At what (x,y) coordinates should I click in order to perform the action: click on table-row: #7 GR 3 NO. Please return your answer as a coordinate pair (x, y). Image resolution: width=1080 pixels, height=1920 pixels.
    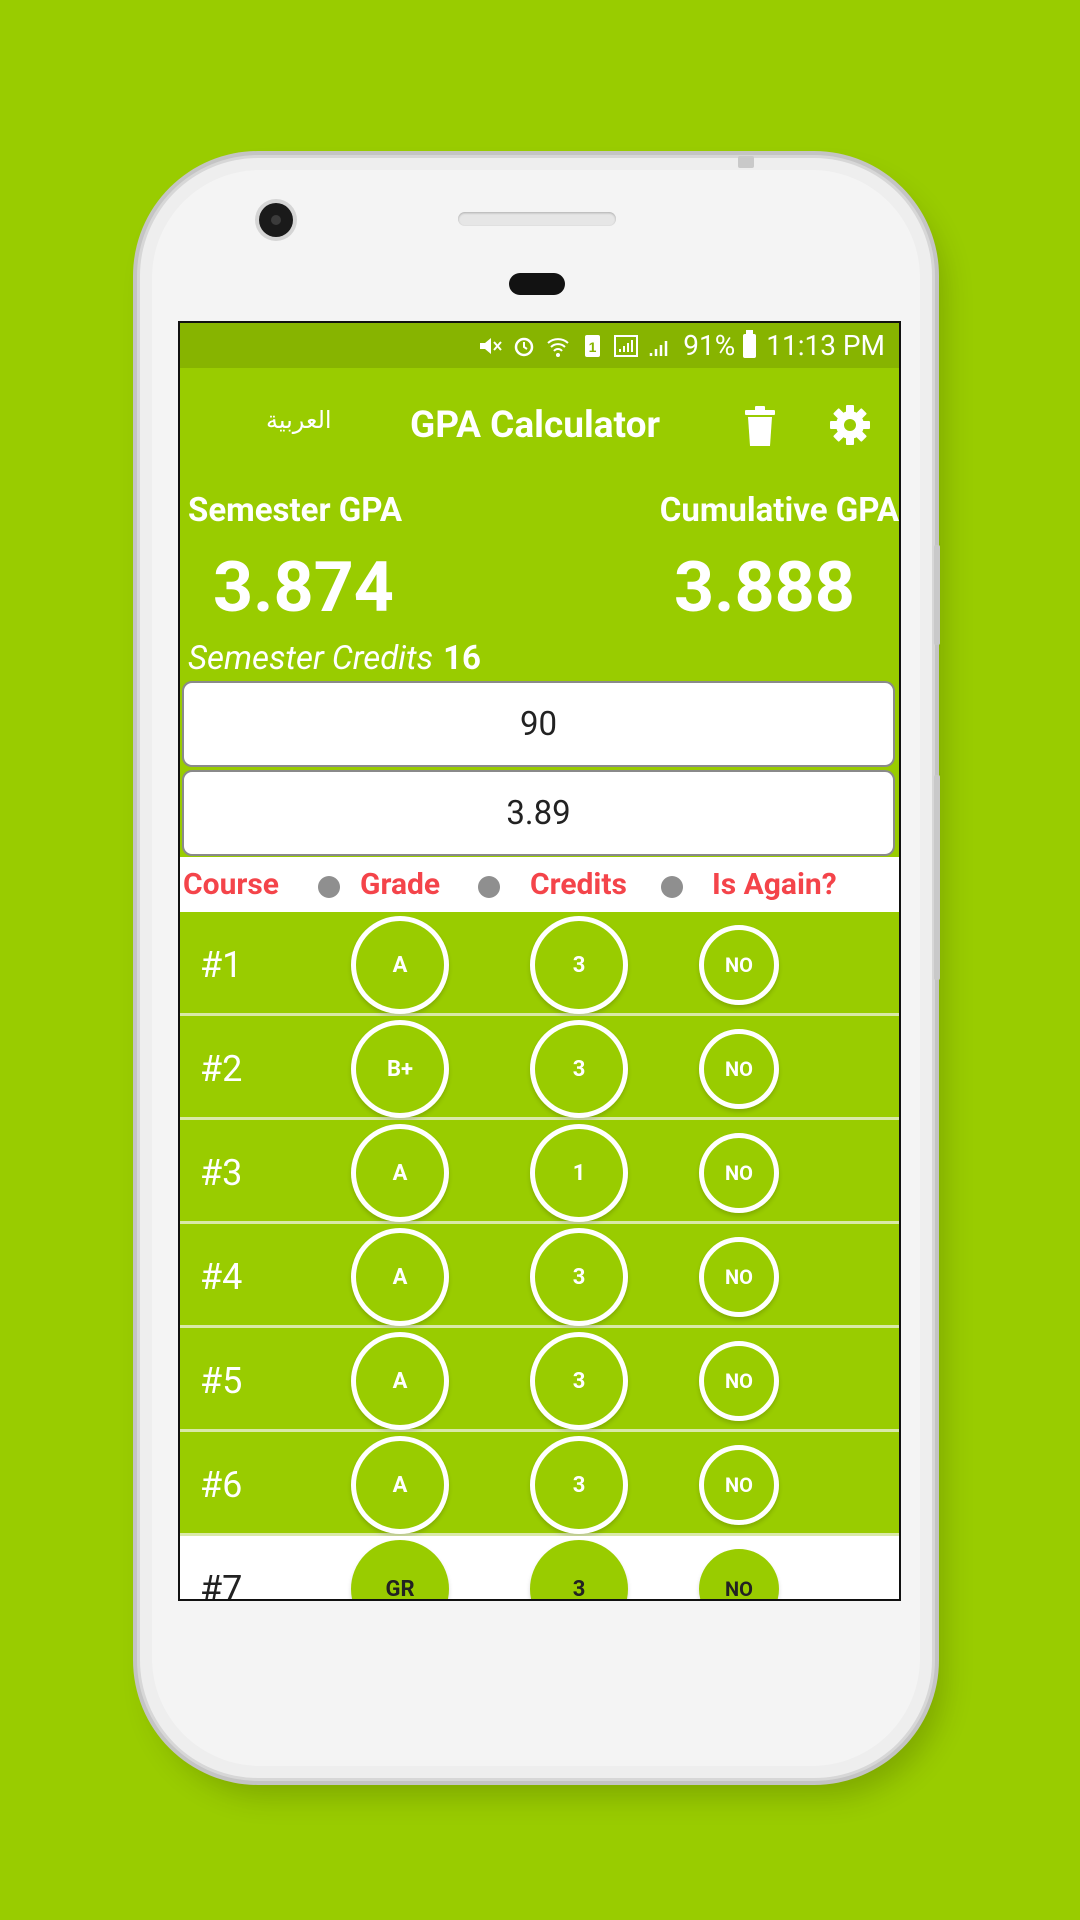
    Looking at the image, I should click on (539, 1568).